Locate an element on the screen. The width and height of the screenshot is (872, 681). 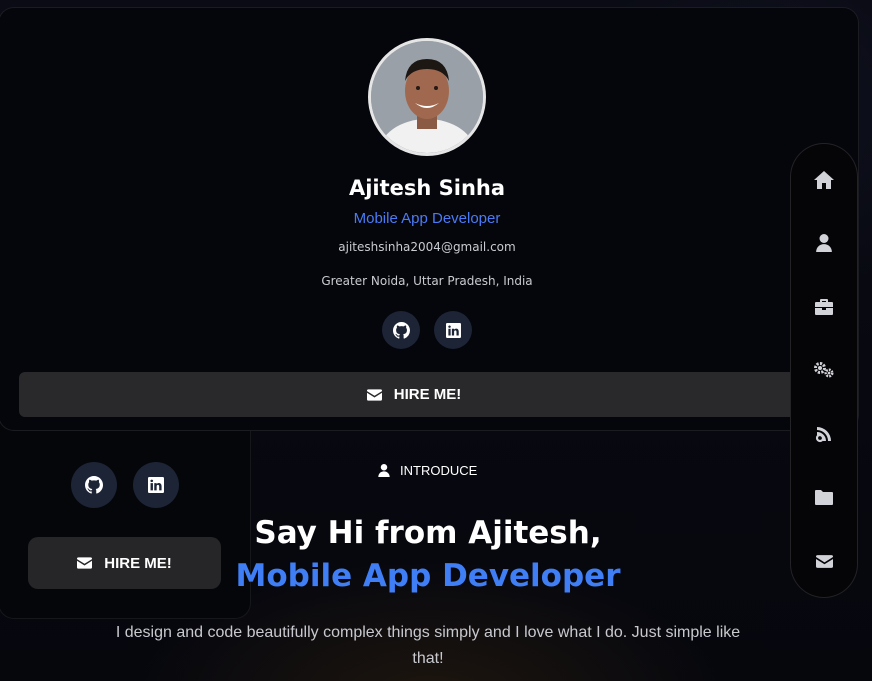
profile-name: Ajitesh Sinha is located at coordinates (427, 188).